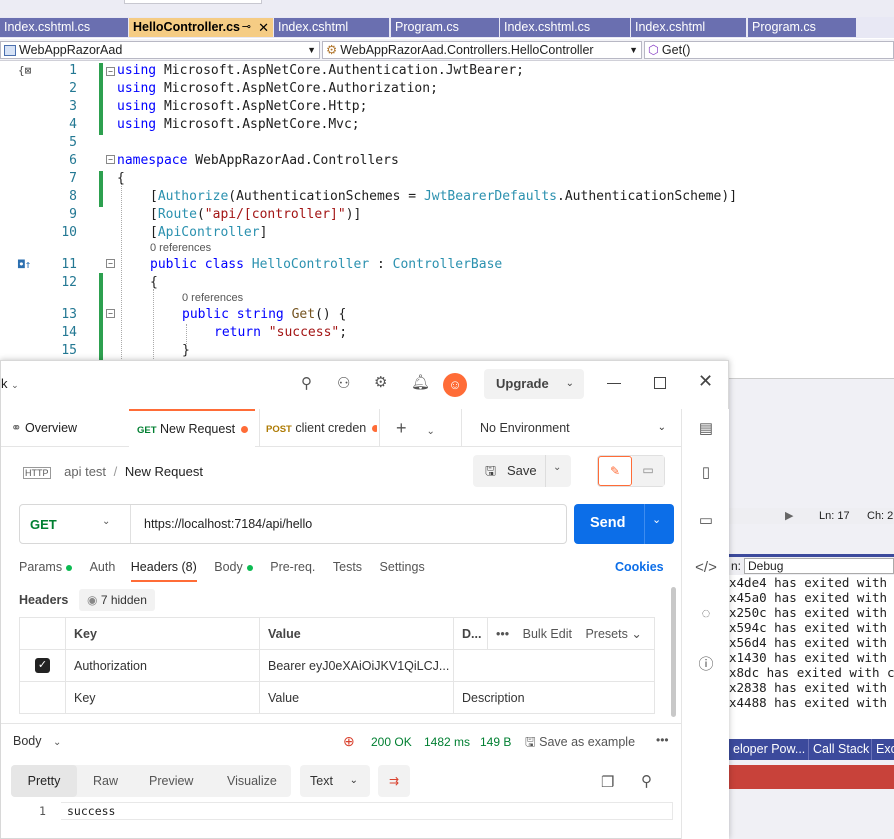 This screenshot has width=894, height=839. What do you see at coordinates (811, 657) in the screenshot?
I see `output-line: x1430 has exited with co` at bounding box center [811, 657].